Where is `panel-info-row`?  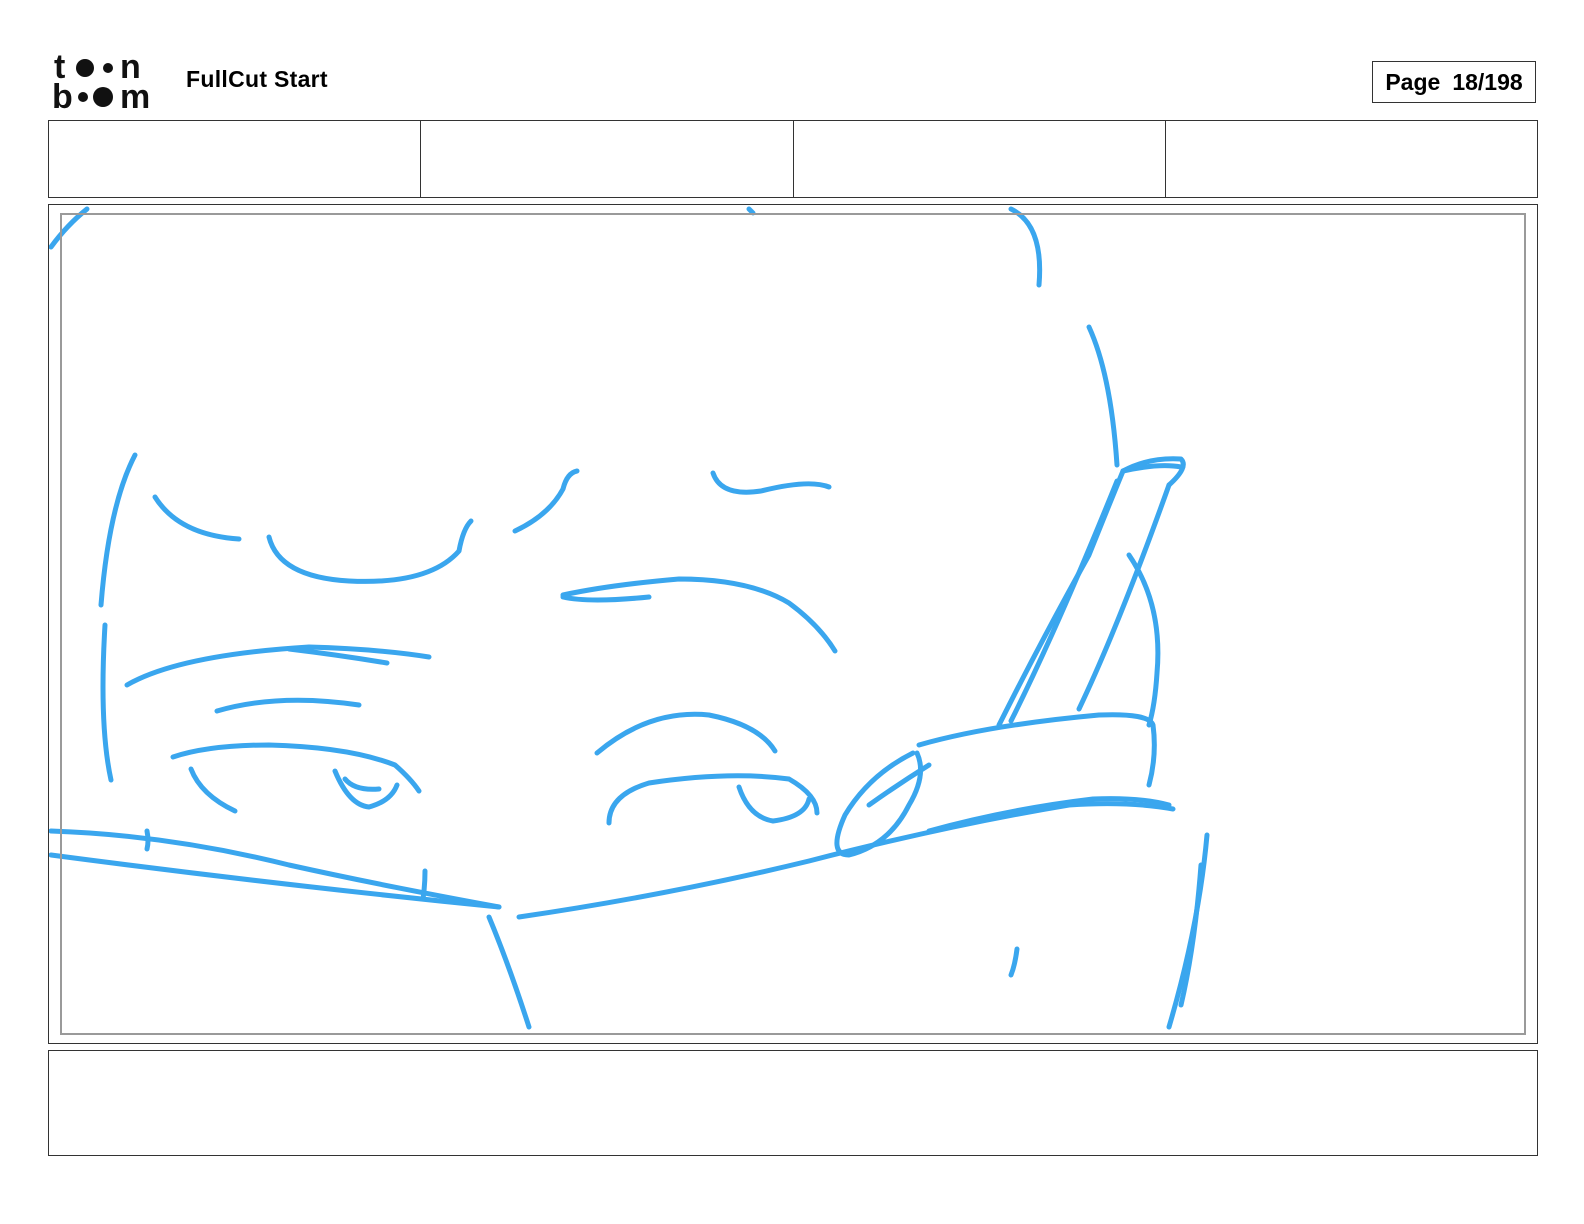
panel-info-row is located at coordinates (793, 159).